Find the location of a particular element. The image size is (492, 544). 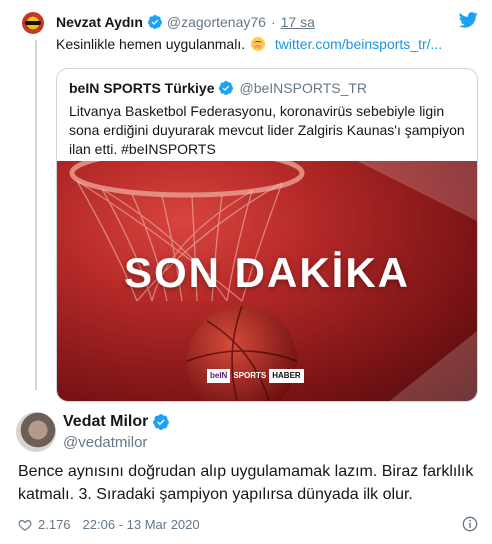

tweet-text-body: Kesinlikle hemen uygulanmalı. is located at coordinates (151, 44).